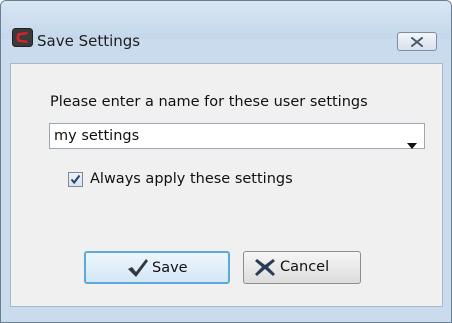  I want to click on save-button: Save, so click(157, 267).